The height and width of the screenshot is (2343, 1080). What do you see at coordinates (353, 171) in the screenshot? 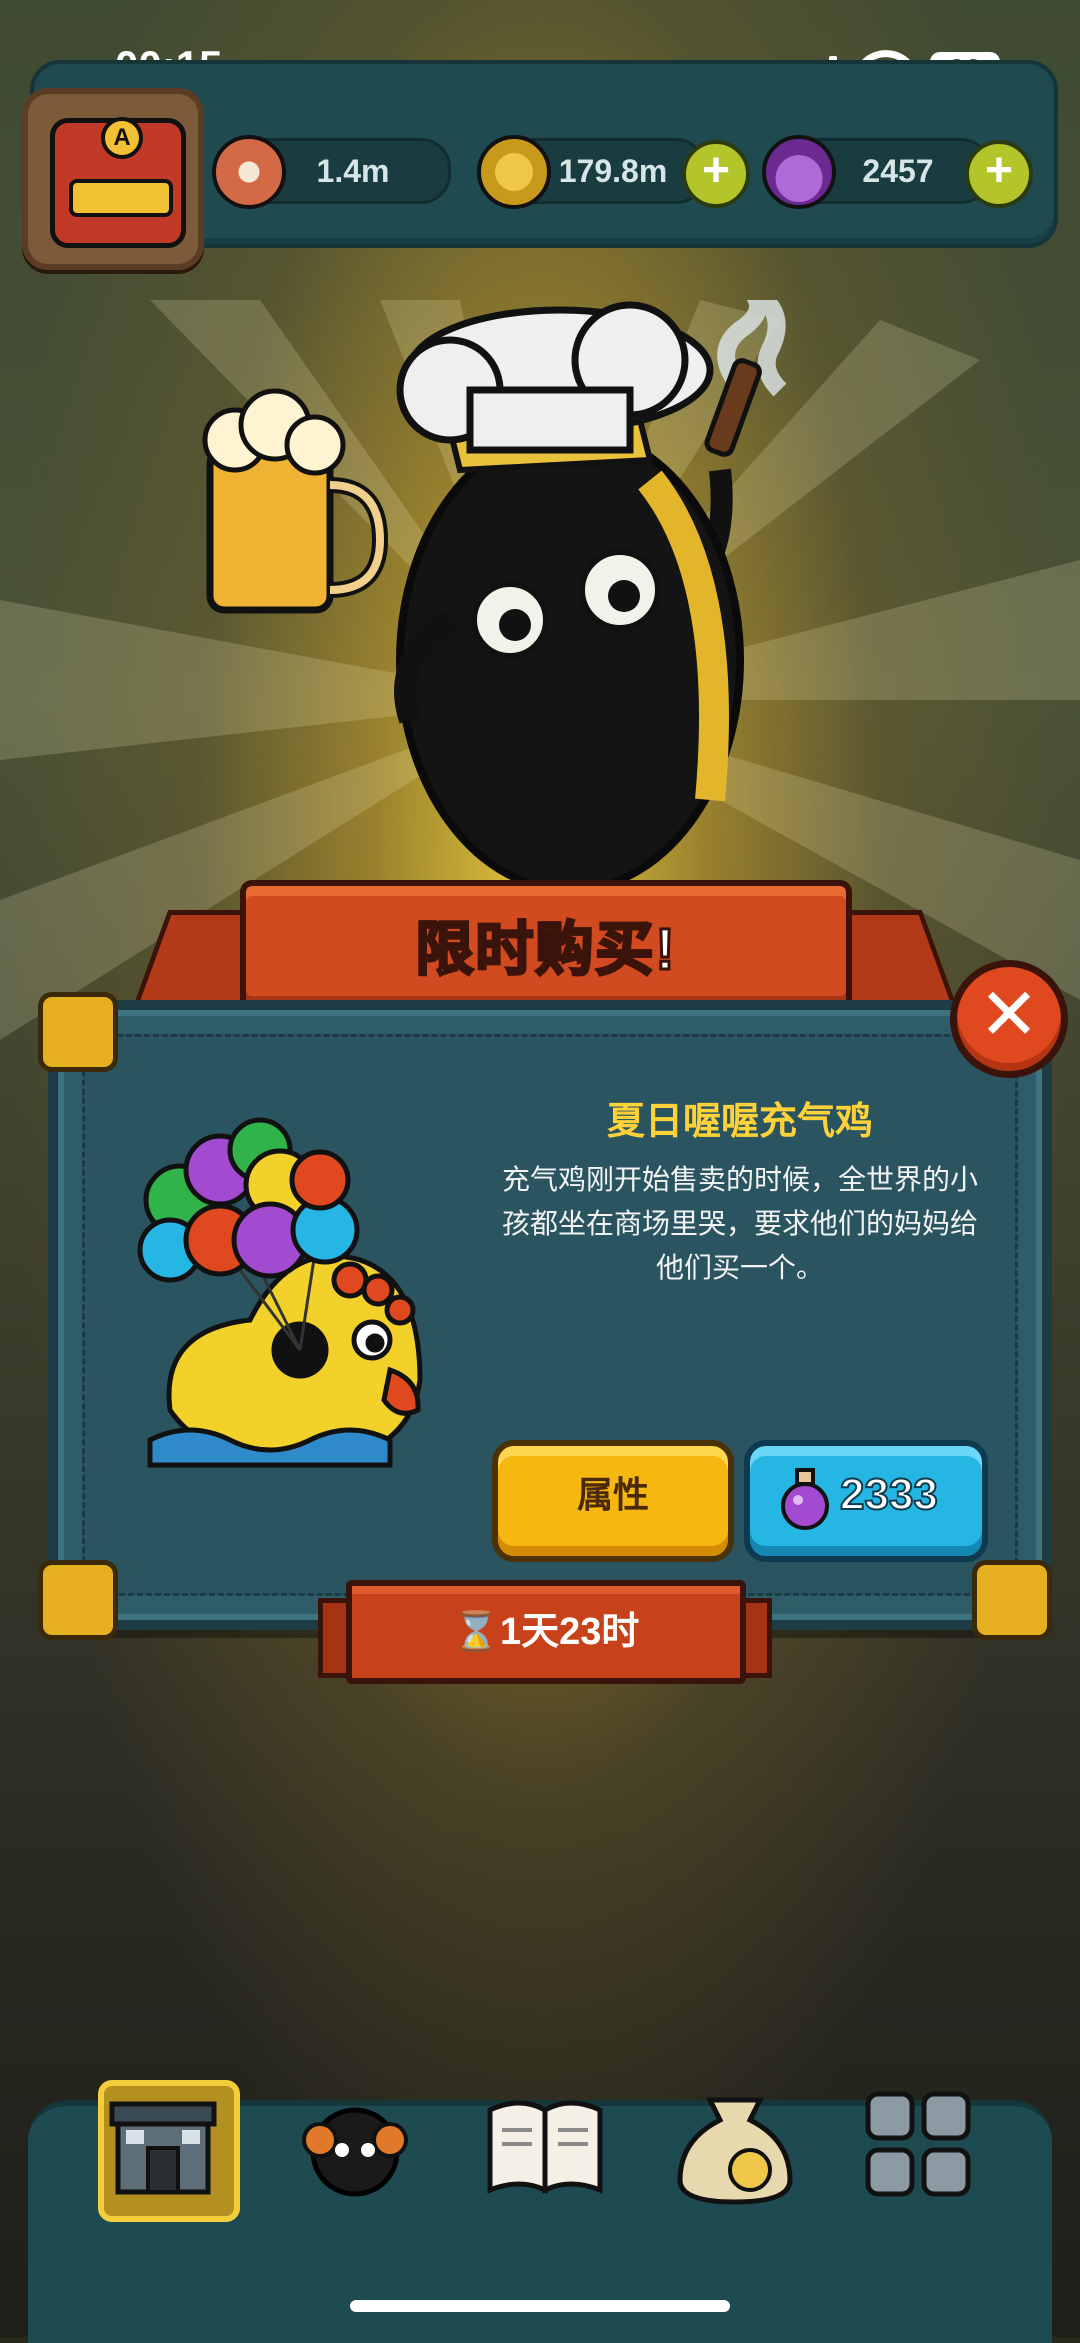
I see `resource-eyeballs-value: 1.4m` at bounding box center [353, 171].